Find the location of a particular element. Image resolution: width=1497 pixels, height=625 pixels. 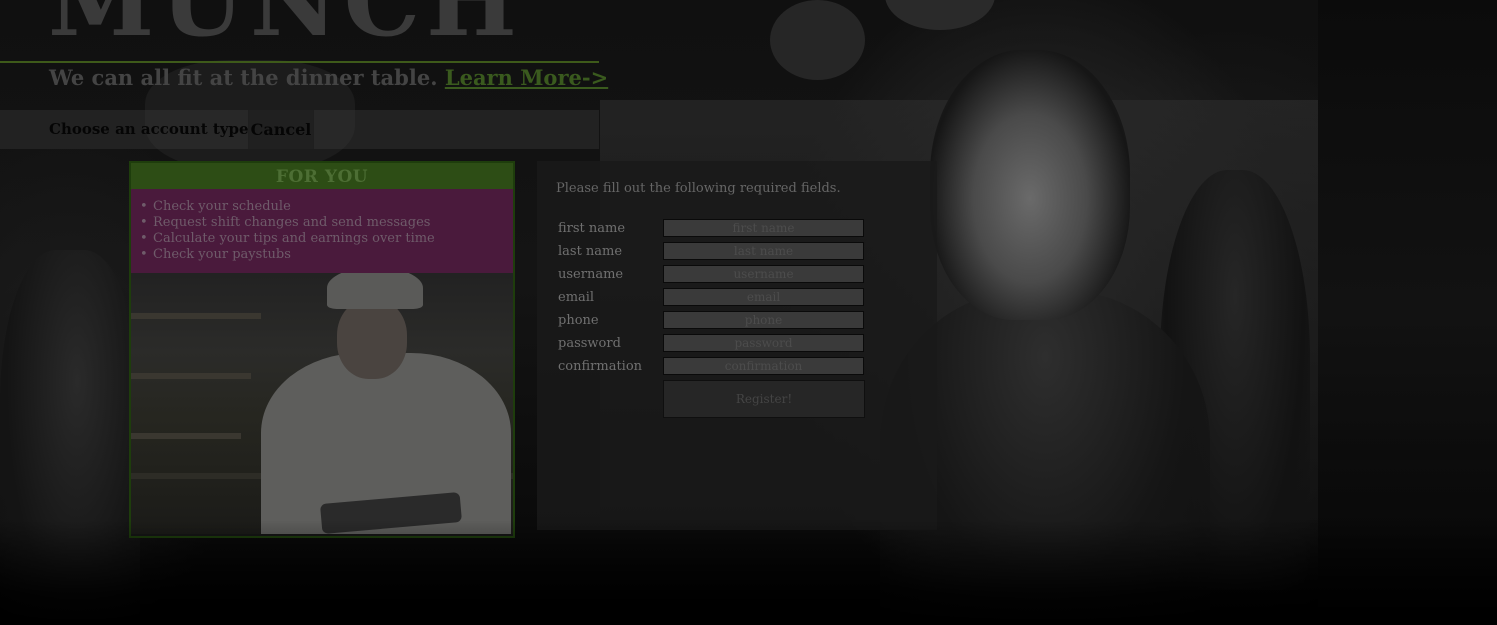

site-logo: MUNCH is located at coordinates (285, 29).